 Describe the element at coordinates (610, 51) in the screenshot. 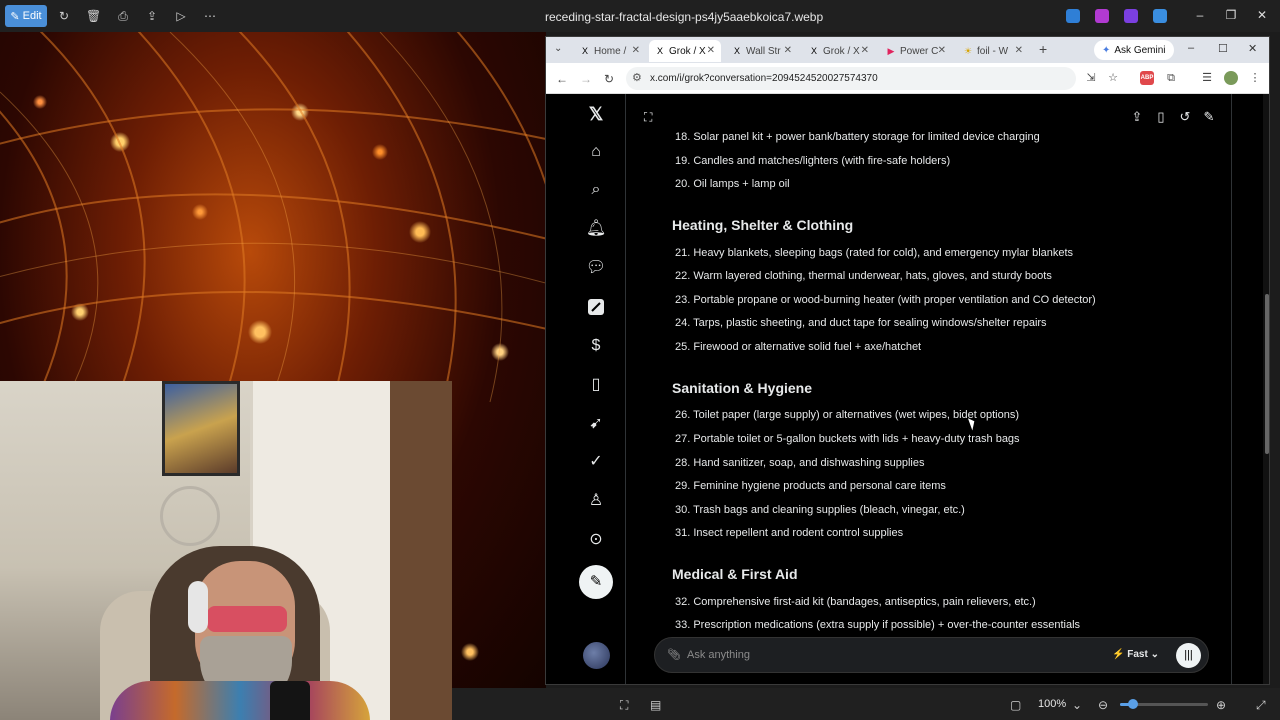

I see `tab-home: X Home / ✕` at that location.